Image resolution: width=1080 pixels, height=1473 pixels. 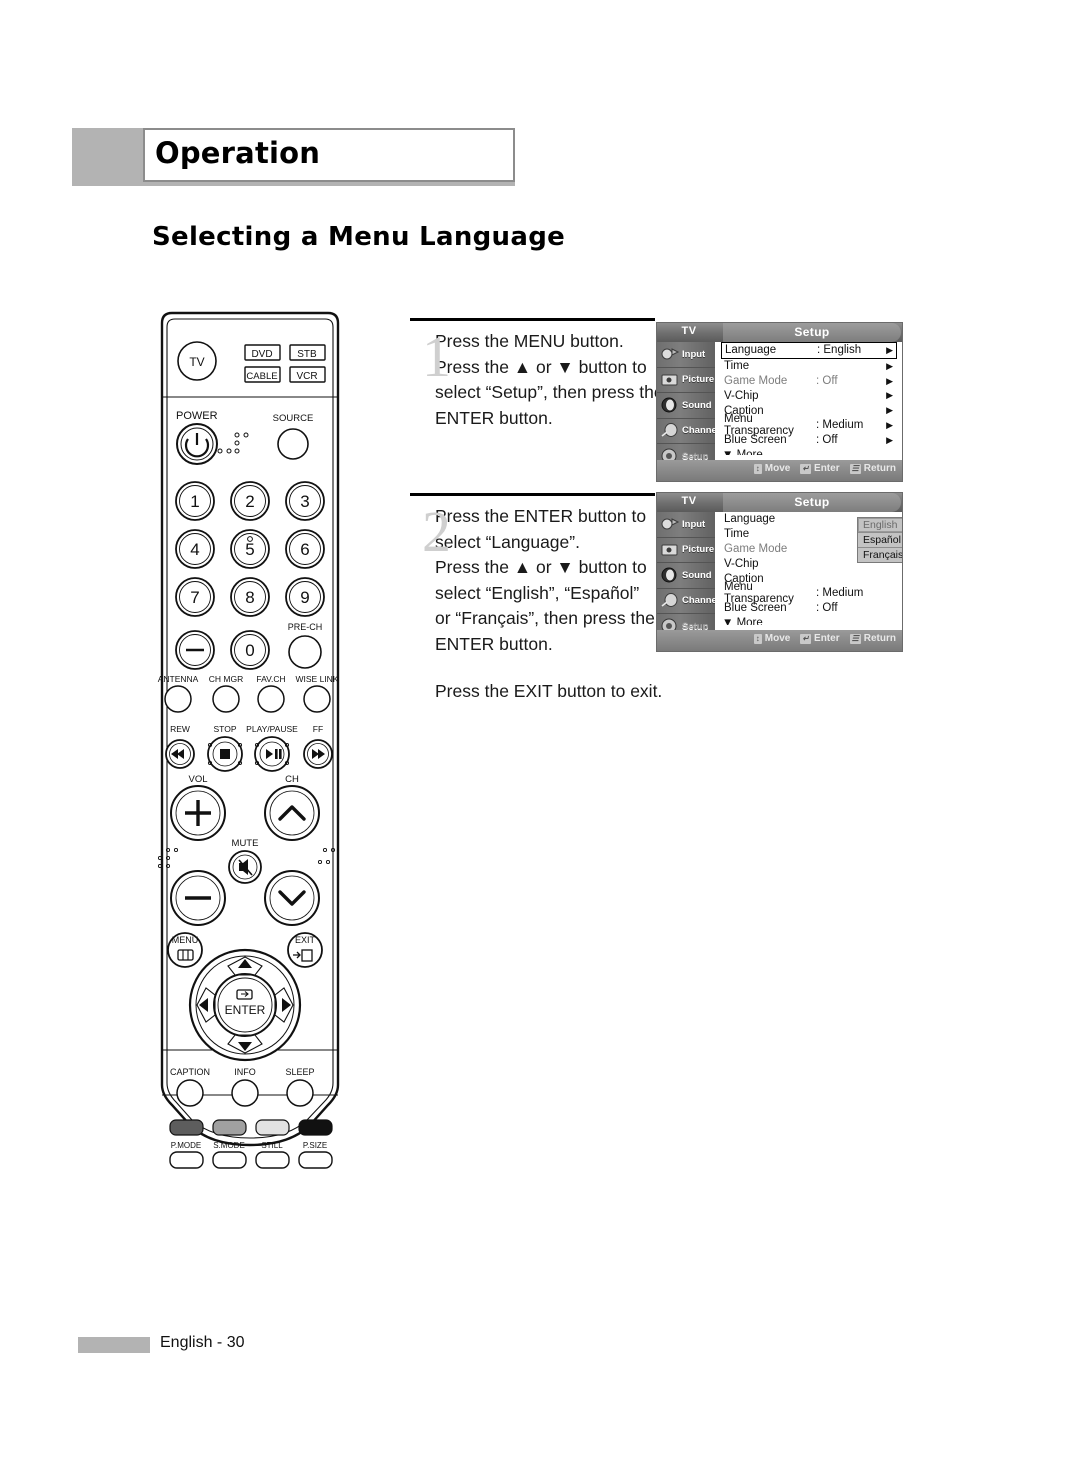 I want to click on menu-row-menu-transparency: Menu Transparency : Medium ▶, so click(x=808, y=425).